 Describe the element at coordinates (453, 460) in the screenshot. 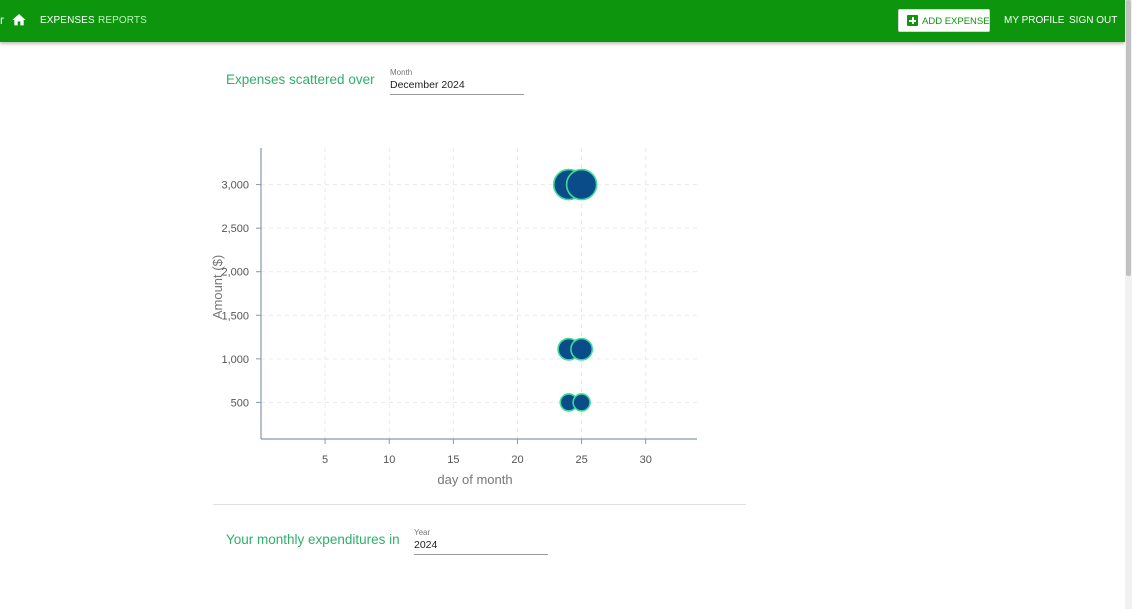

I see `x-tick-label-2: 15` at that location.